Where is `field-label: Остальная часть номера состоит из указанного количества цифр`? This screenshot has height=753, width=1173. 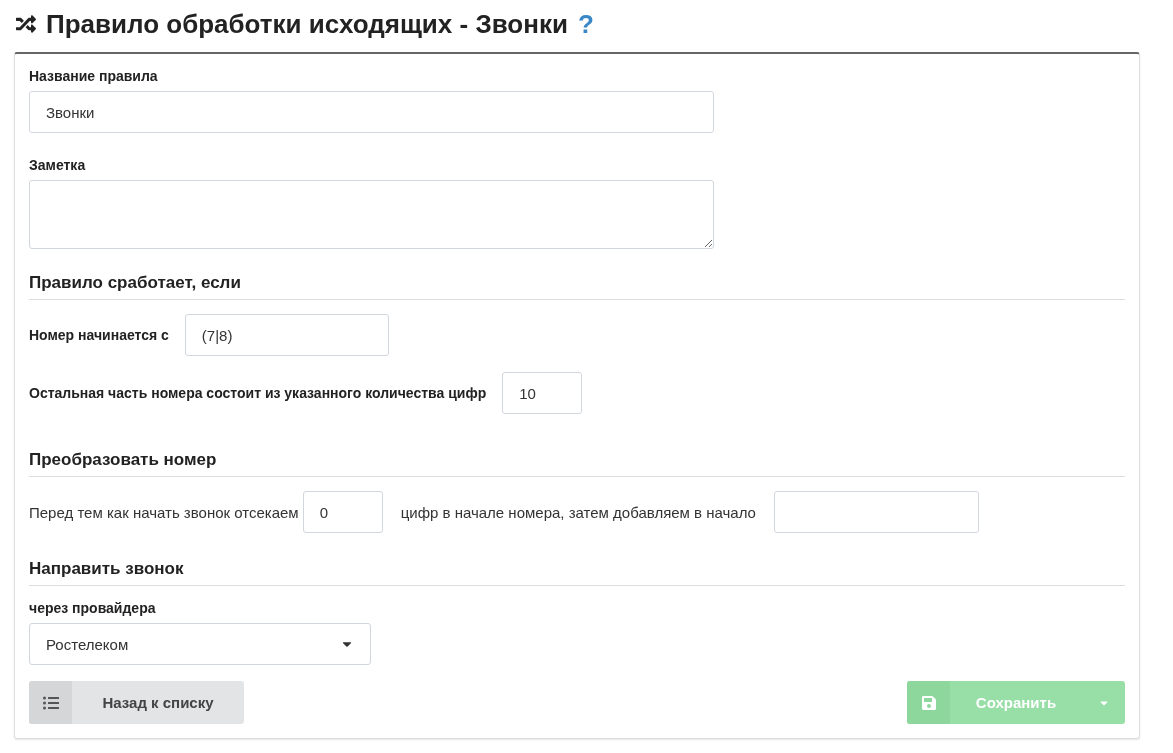
field-label: Остальная часть номера состоит из указанного количества цифр is located at coordinates (258, 393).